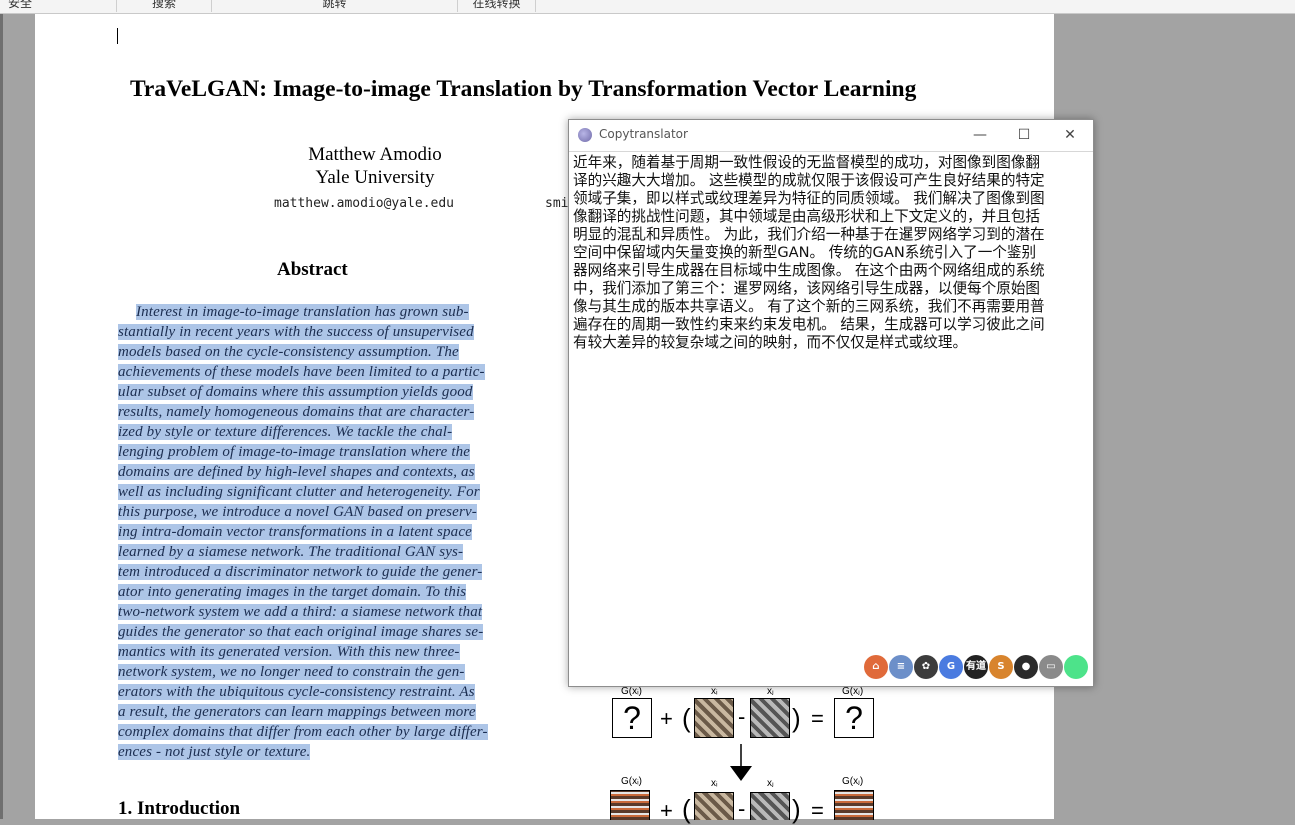 Image resolution: width=1295 pixels, height=825 pixels. Describe the element at coordinates (632, 691) in the screenshot. I see `label-g-xi: G(xᵢ)` at that location.